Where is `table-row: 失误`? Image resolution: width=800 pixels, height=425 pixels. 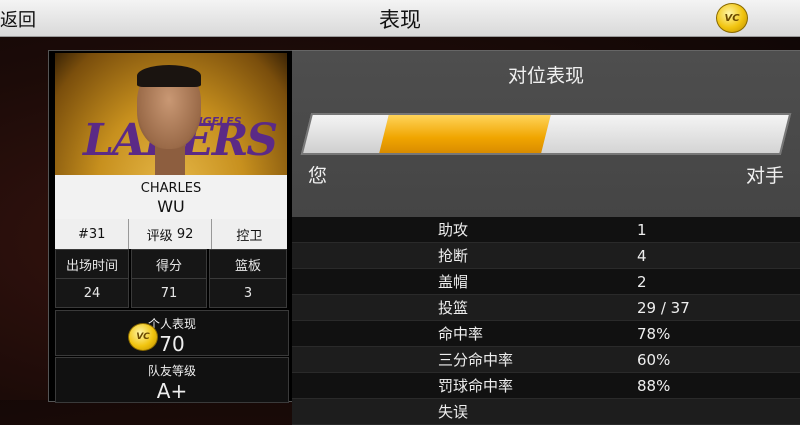
table-row: 失误 is located at coordinates (546, 412).